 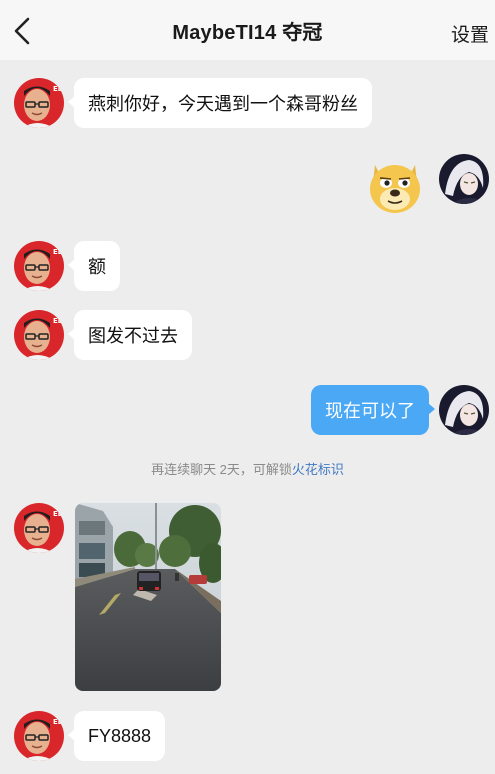 What do you see at coordinates (470, 33) in the screenshot?
I see `settings-button: 设置` at bounding box center [470, 33].